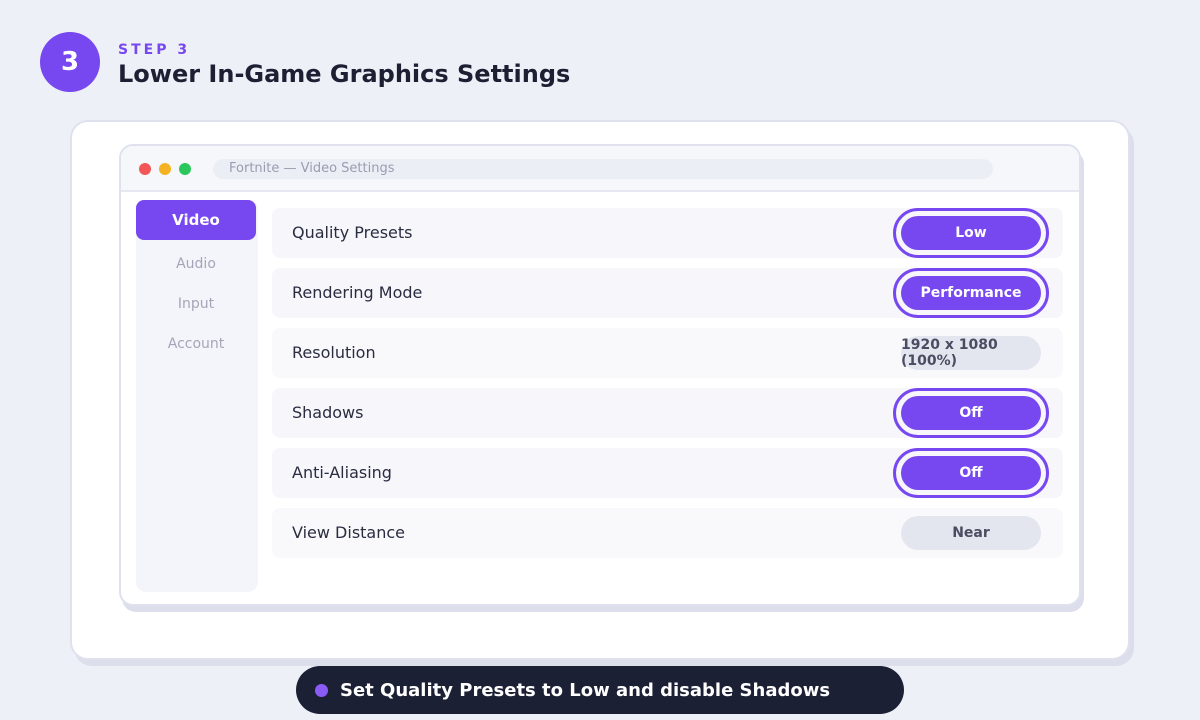 This screenshot has height=720, width=1200. Describe the element at coordinates (154, 50) in the screenshot. I see `step-label: STEP 3` at that location.